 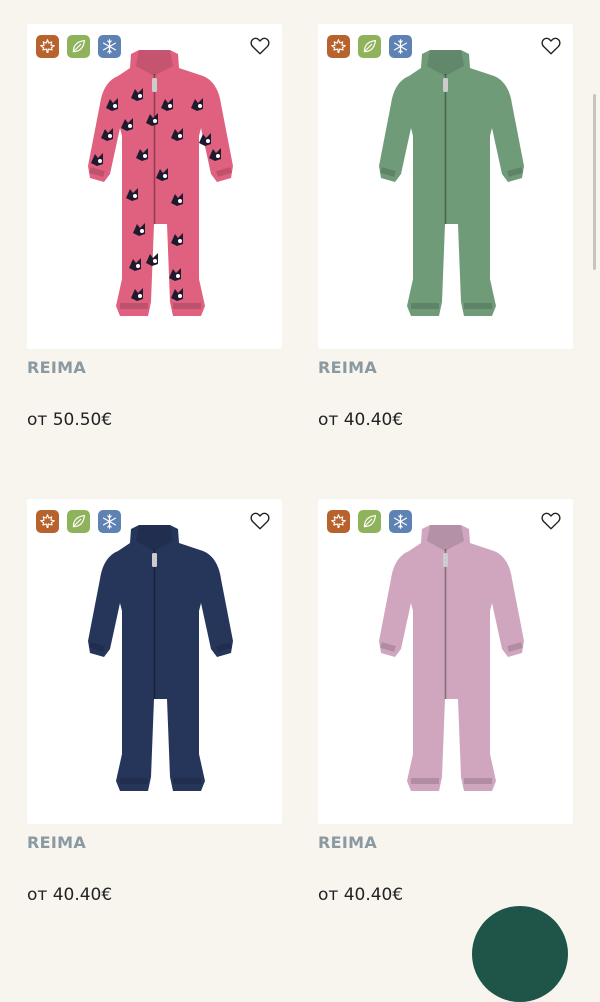 What do you see at coordinates (594, 182) in the screenshot?
I see `scrollbar` at bounding box center [594, 182].